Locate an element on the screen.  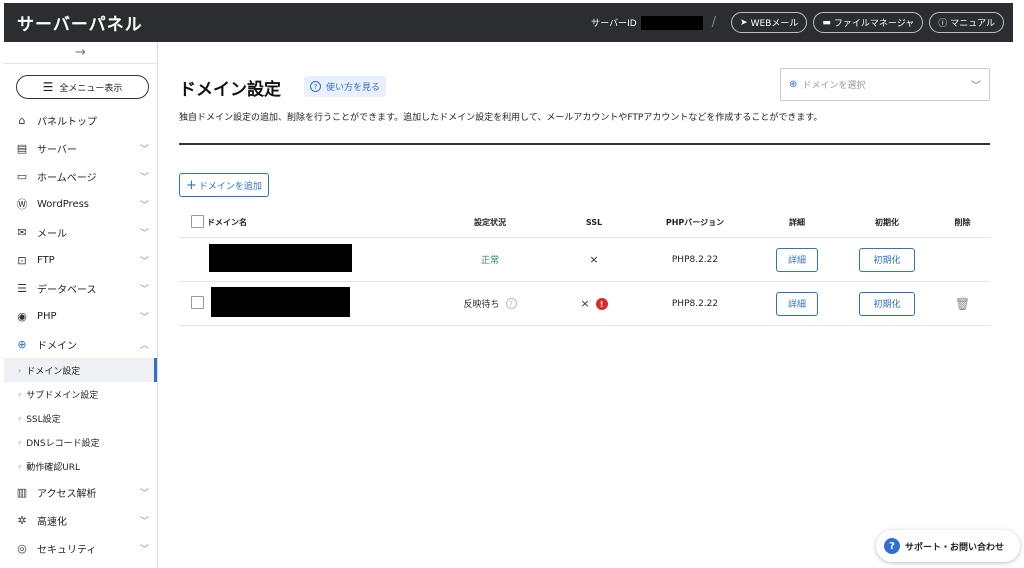
table-row: 反映待ち ? ×! PHP8.2.22 詳細 初期化 🗑 is located at coordinates (584, 304).